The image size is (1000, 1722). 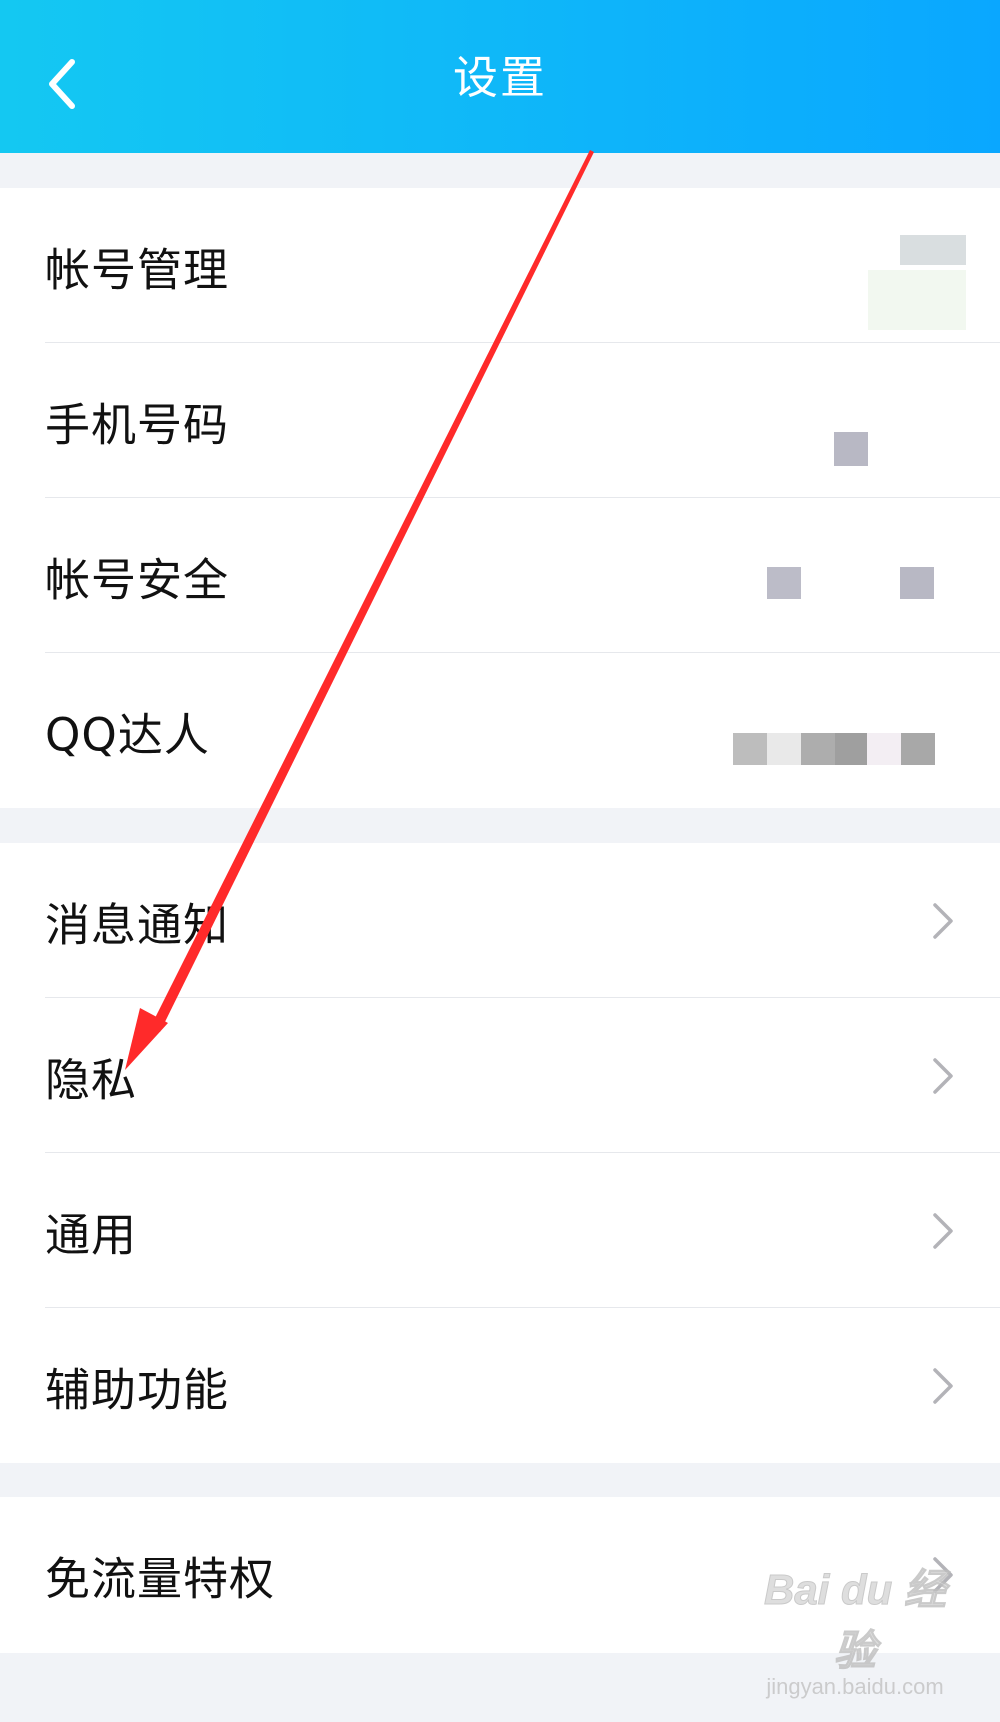 I want to click on list-item-label: 帐号管理, so click(x=137, y=269).